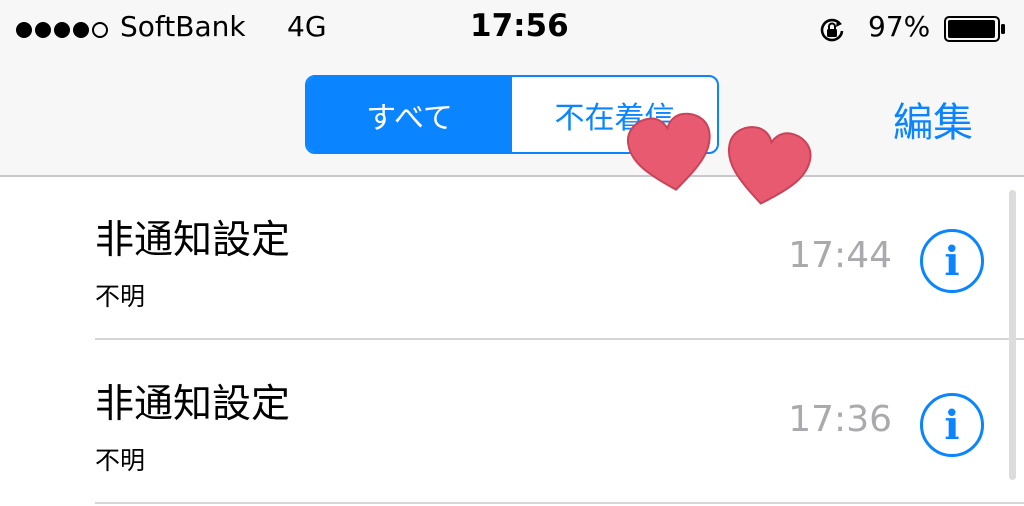  Describe the element at coordinates (409, 114) in the screenshot. I see `segment-all: すべて` at that location.